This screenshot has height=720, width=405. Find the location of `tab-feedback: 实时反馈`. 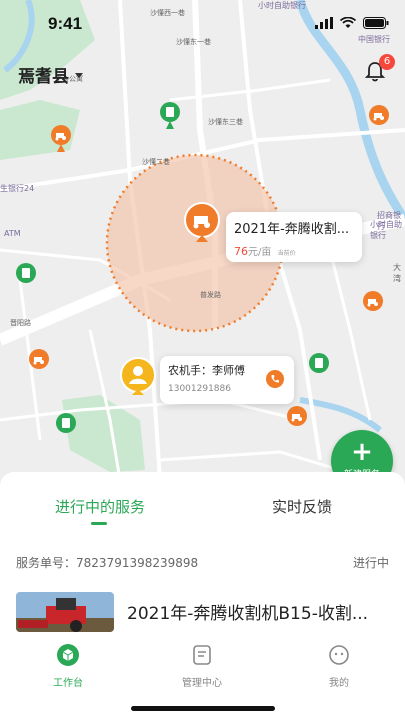

tab-feedback: 实时反馈 is located at coordinates (302, 506).